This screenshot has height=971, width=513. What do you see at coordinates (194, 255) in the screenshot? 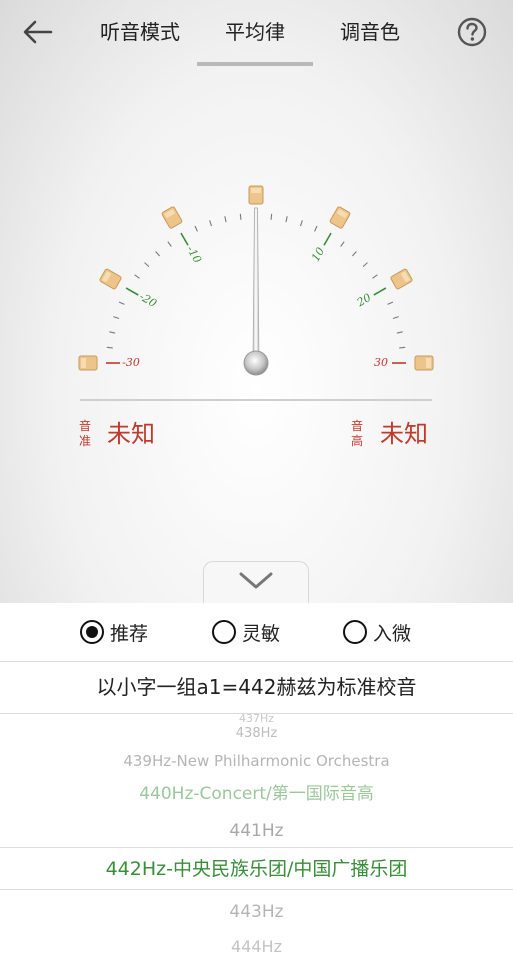
I see `gauge-scale-label: -10` at bounding box center [194, 255].